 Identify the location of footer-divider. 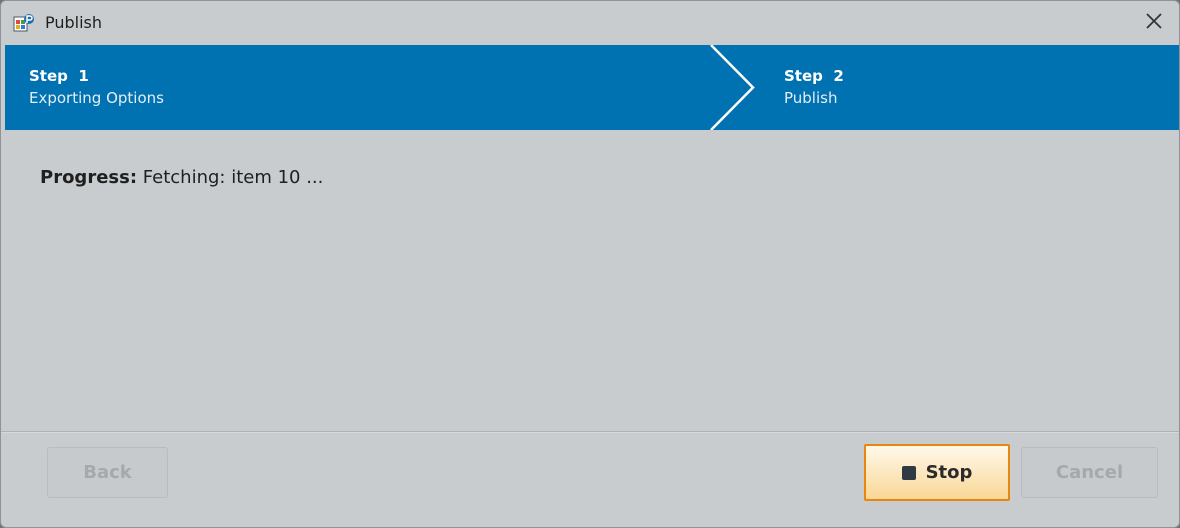
(590, 432).